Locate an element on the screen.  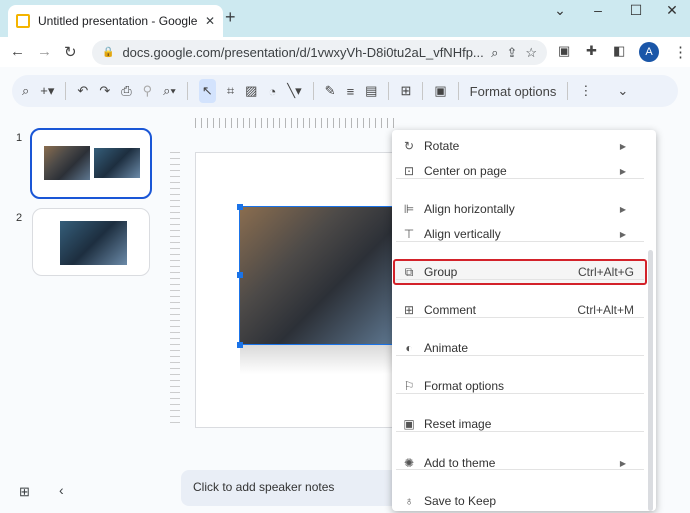
image-reflection is located at coordinates (317, 359).